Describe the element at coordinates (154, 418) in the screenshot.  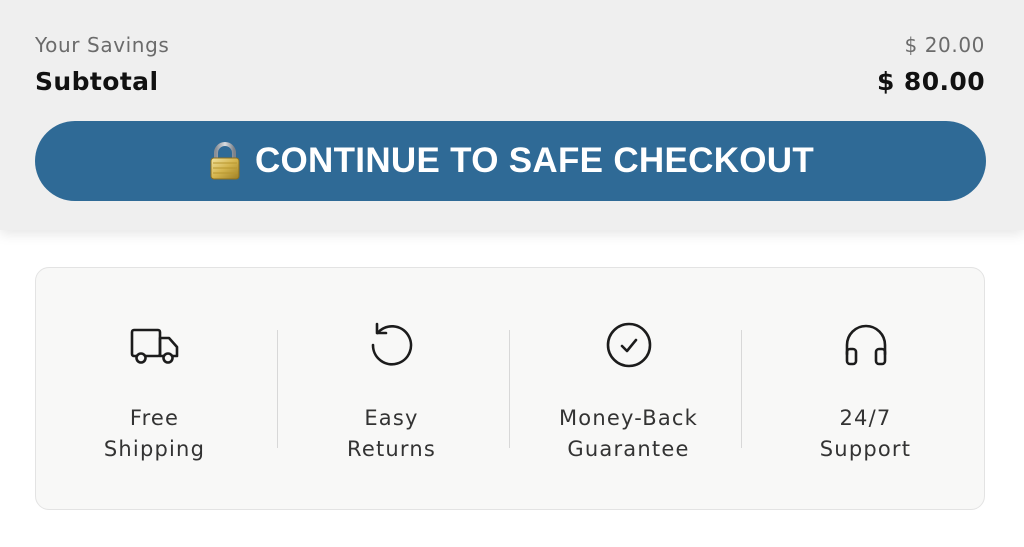
I see `feature-line: Free` at that location.